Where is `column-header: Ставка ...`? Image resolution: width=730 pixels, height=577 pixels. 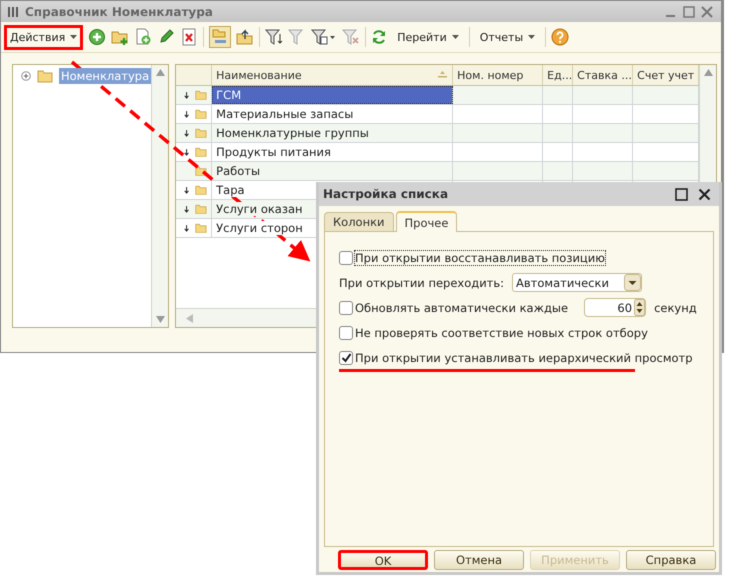 column-header: Ставка ... is located at coordinates (603, 75).